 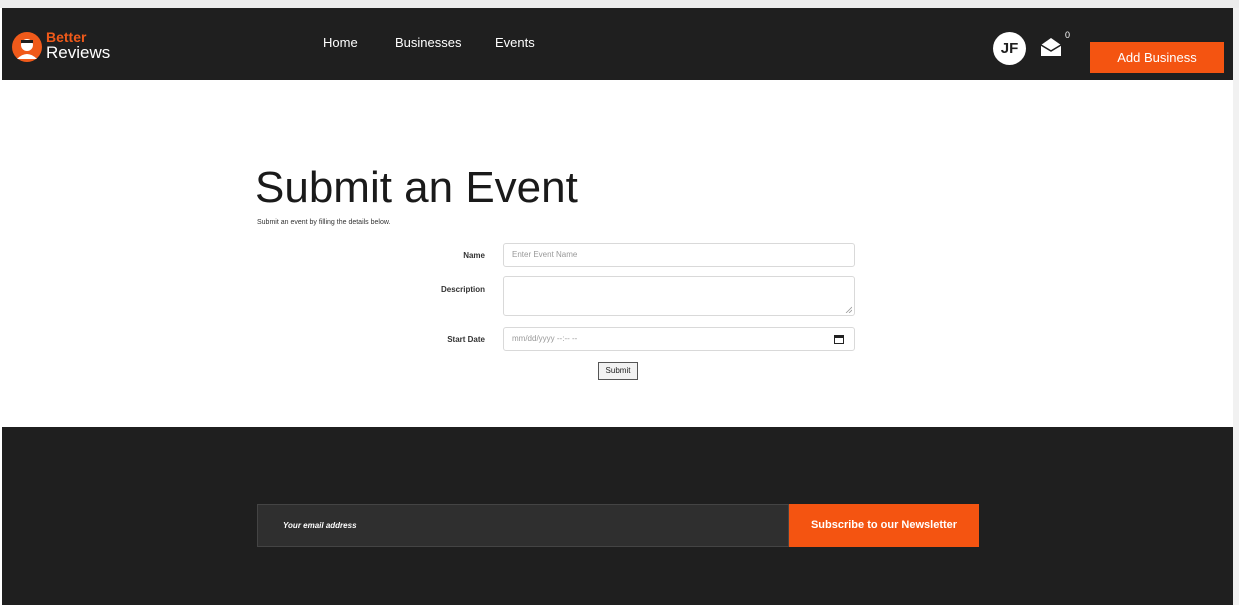 What do you see at coordinates (619, 4) in the screenshot?
I see `window-top-edge` at bounding box center [619, 4].